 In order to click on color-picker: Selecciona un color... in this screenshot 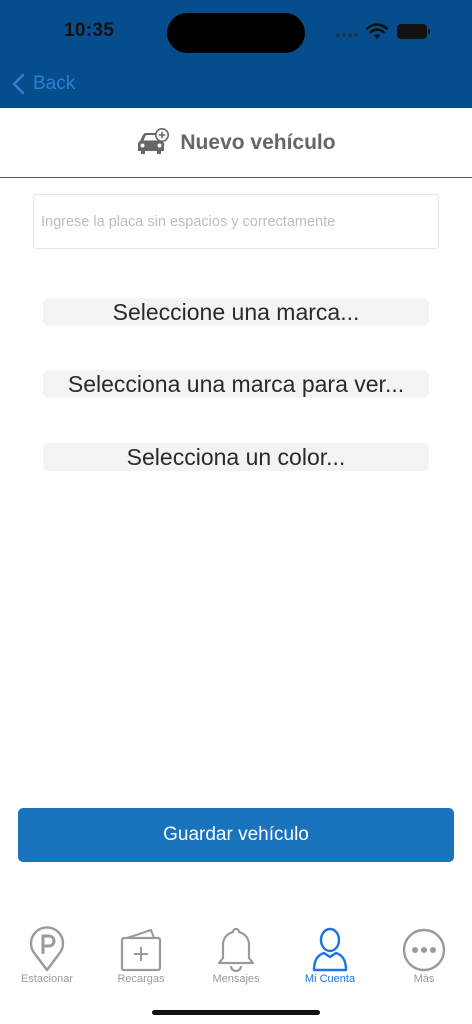, I will do `click(236, 457)`.